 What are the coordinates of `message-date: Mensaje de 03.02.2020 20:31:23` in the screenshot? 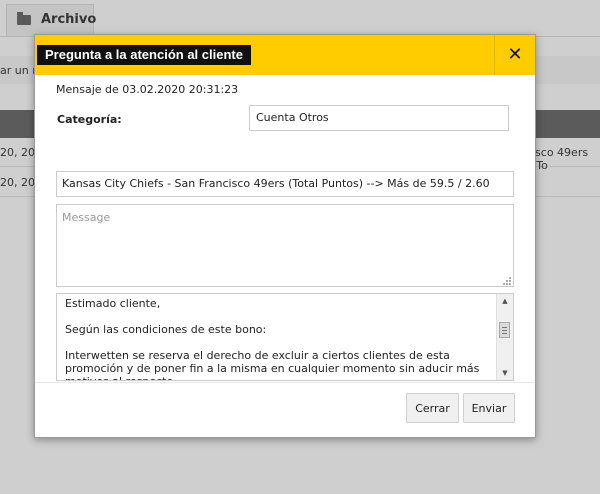 It's located at (147, 89).